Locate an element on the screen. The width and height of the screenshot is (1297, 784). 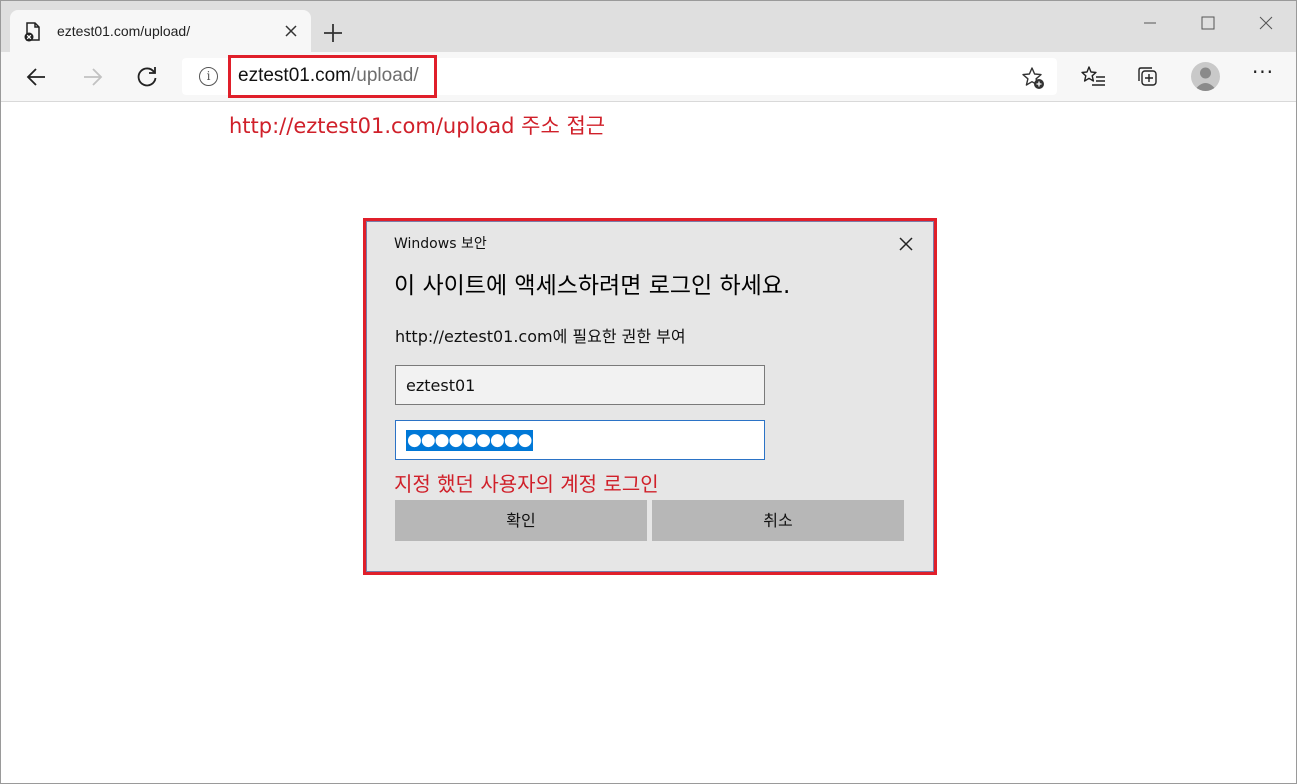
minimize-button is located at coordinates (1150, 22).